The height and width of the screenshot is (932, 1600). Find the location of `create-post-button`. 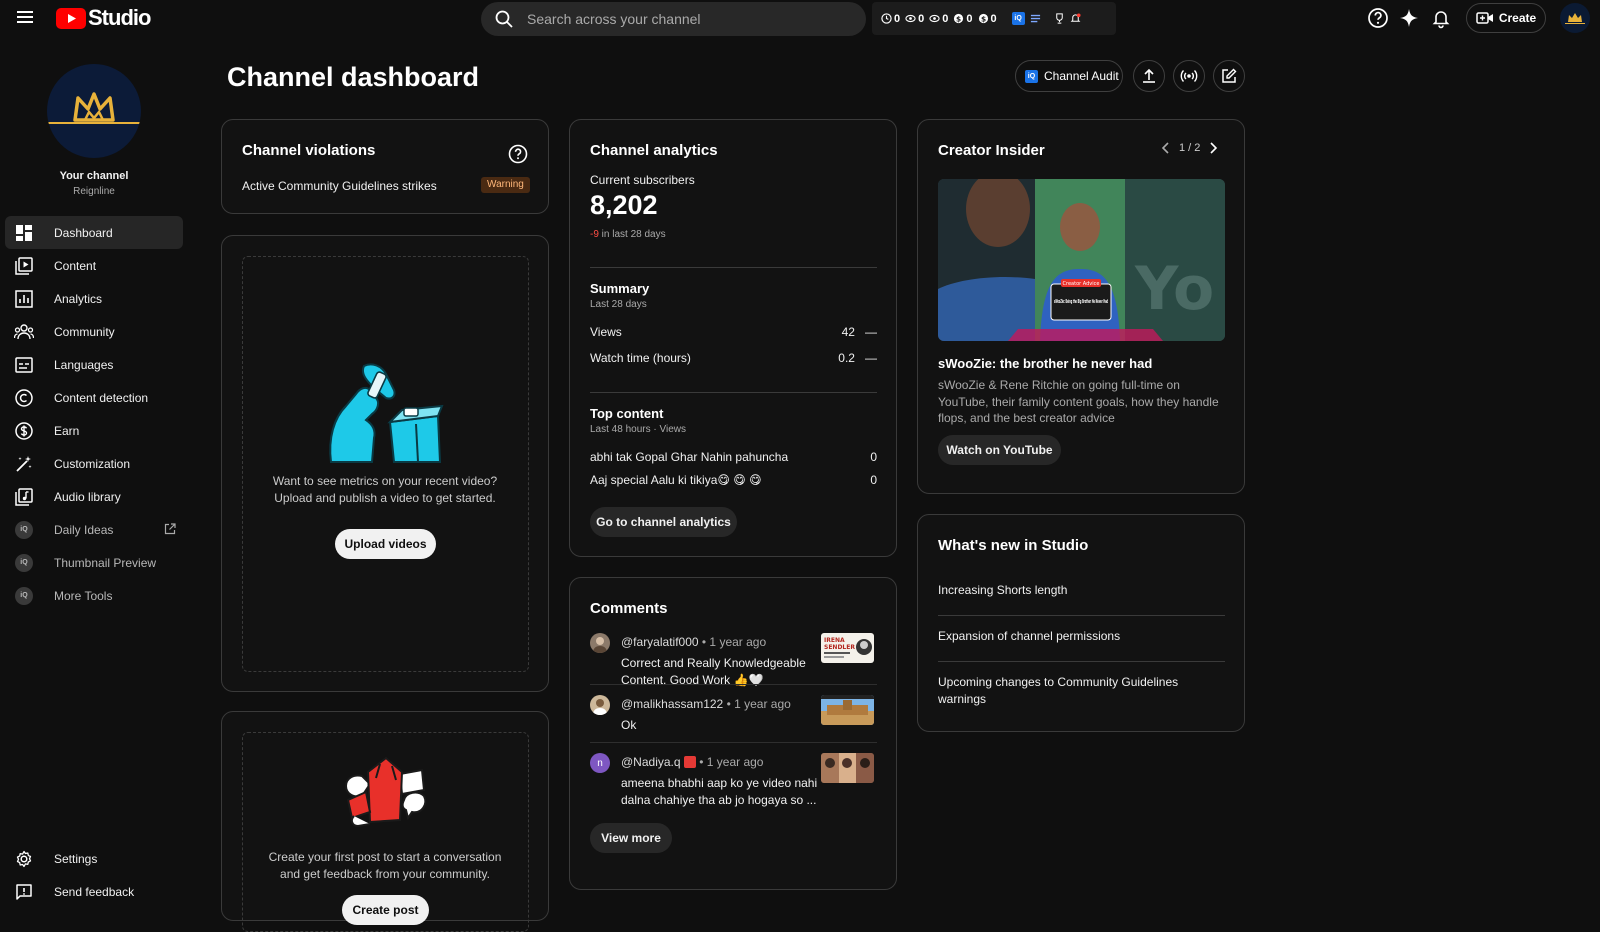

create-post-button is located at coordinates (1229, 76).